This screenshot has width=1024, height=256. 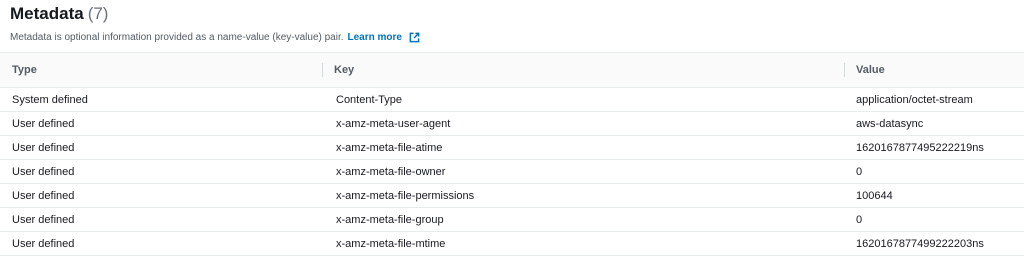 What do you see at coordinates (934, 195) in the screenshot?
I see `cell-value: 100644` at bounding box center [934, 195].